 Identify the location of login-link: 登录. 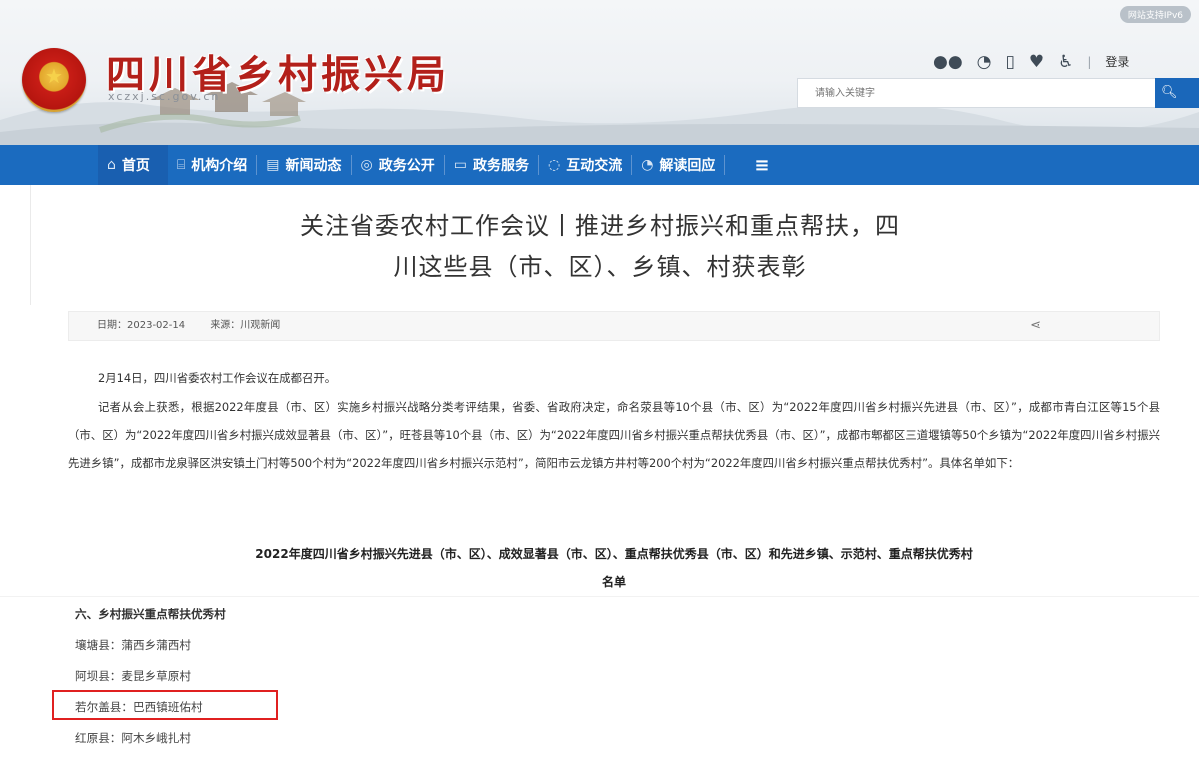
(1117, 62).